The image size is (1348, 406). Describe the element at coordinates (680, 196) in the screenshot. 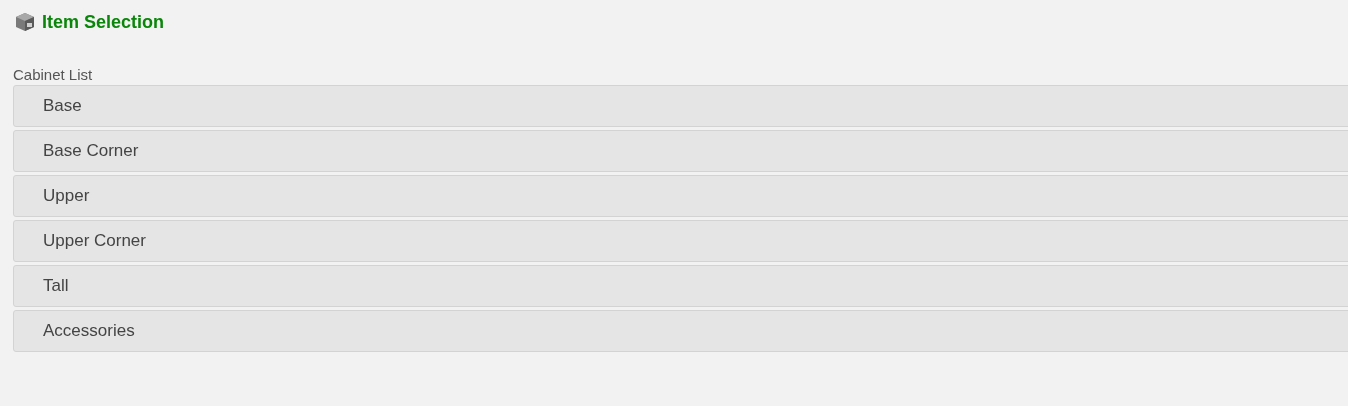

I see `category-row: Upper` at that location.